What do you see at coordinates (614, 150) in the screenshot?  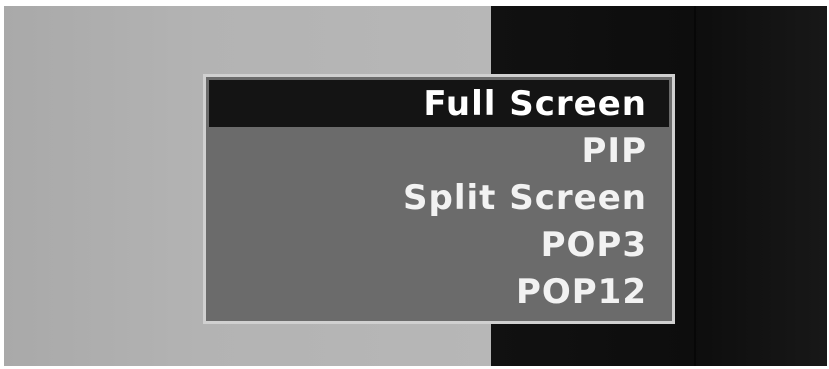 I see `menu-item-label: PIP` at bounding box center [614, 150].